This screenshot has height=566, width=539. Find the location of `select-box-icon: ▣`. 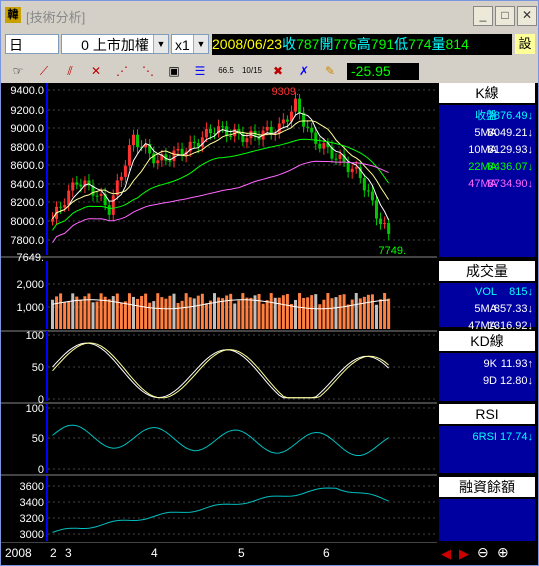

select-box-icon: ▣ is located at coordinates (174, 71).